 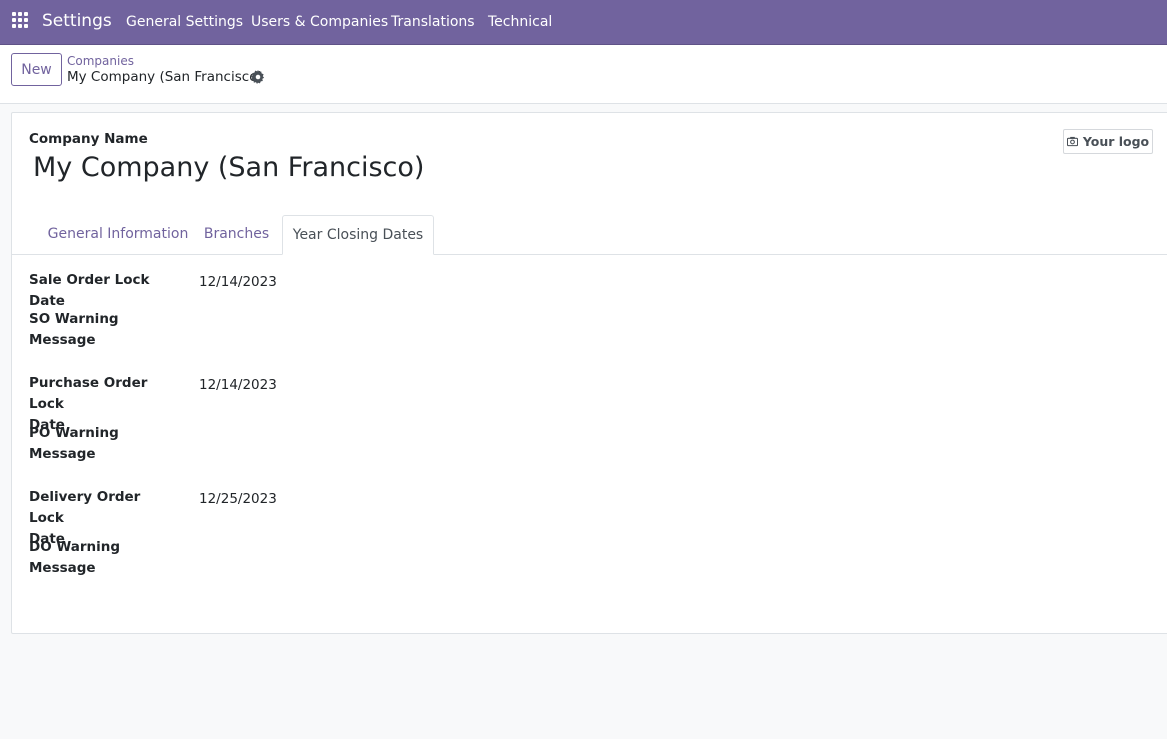 I want to click on company-name-field: My Company (San Francisco), so click(x=228, y=167).